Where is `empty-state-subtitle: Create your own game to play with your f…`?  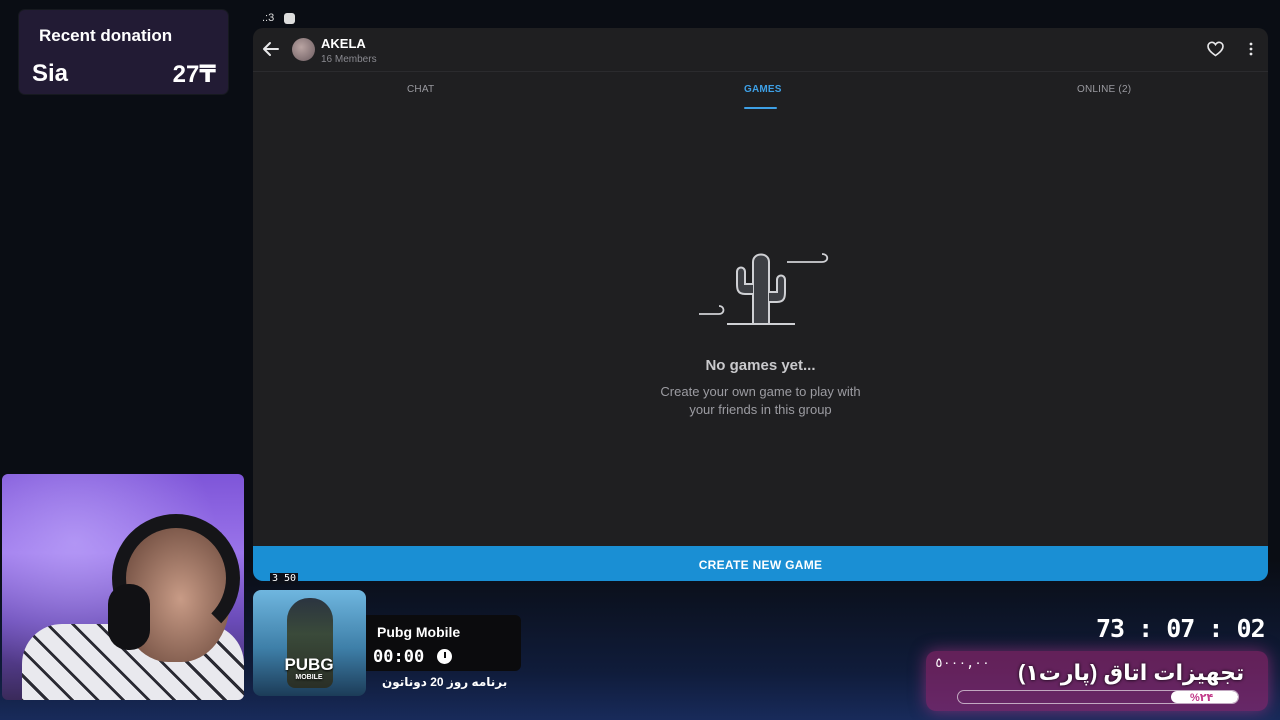
empty-state-subtitle: Create your own game to play with your f… is located at coordinates (760, 401).